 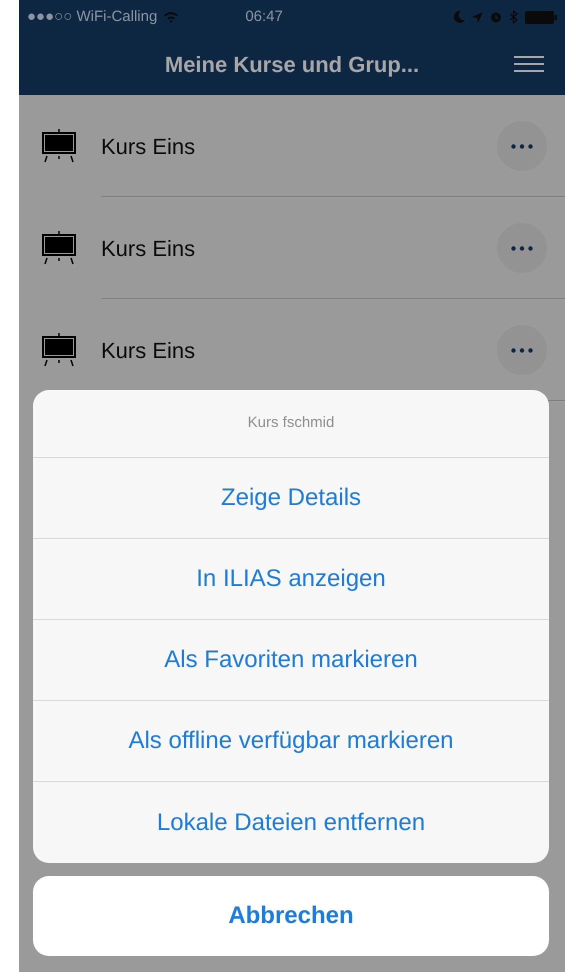 What do you see at coordinates (291, 579) in the screenshot?
I see `action-sheet-option: In ILIAS anzeigen` at bounding box center [291, 579].